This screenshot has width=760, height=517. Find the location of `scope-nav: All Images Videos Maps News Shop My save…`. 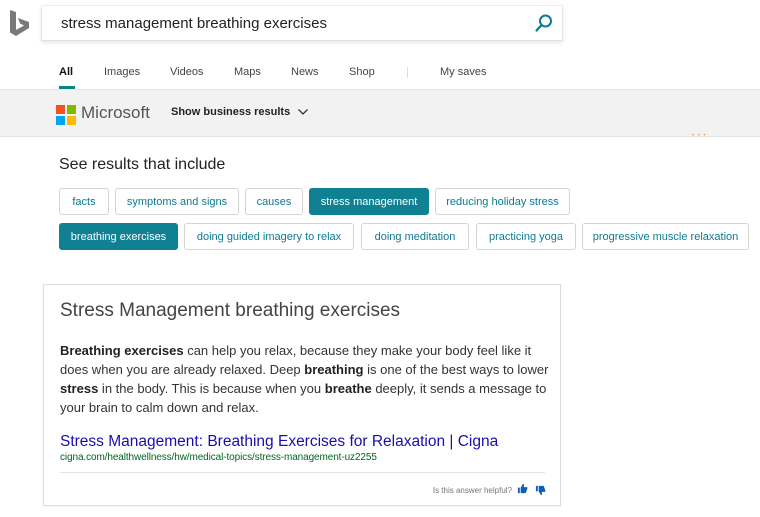

scope-nav: All Images Videos Maps News Shop My save… is located at coordinates (380, 73).